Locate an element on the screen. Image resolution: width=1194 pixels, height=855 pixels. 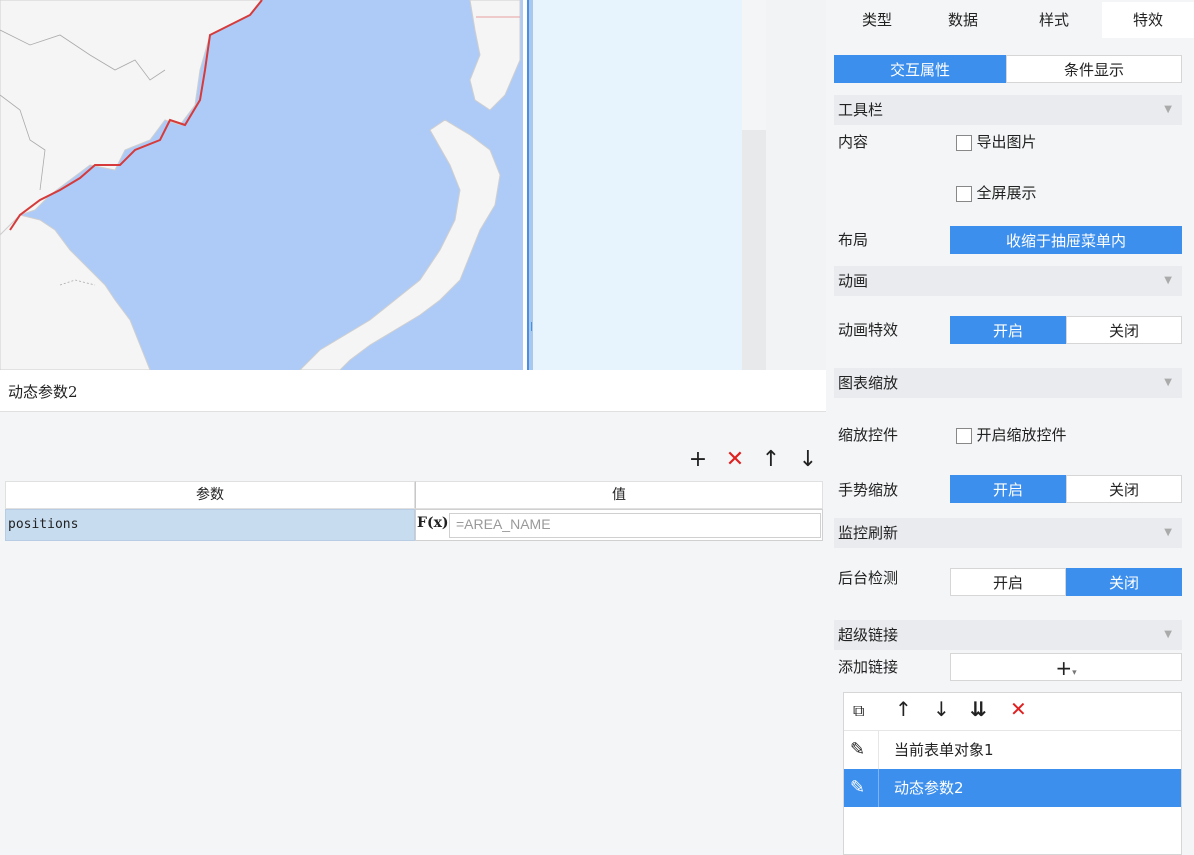
move-down-param-button: ↓ is located at coordinates (808, 460).